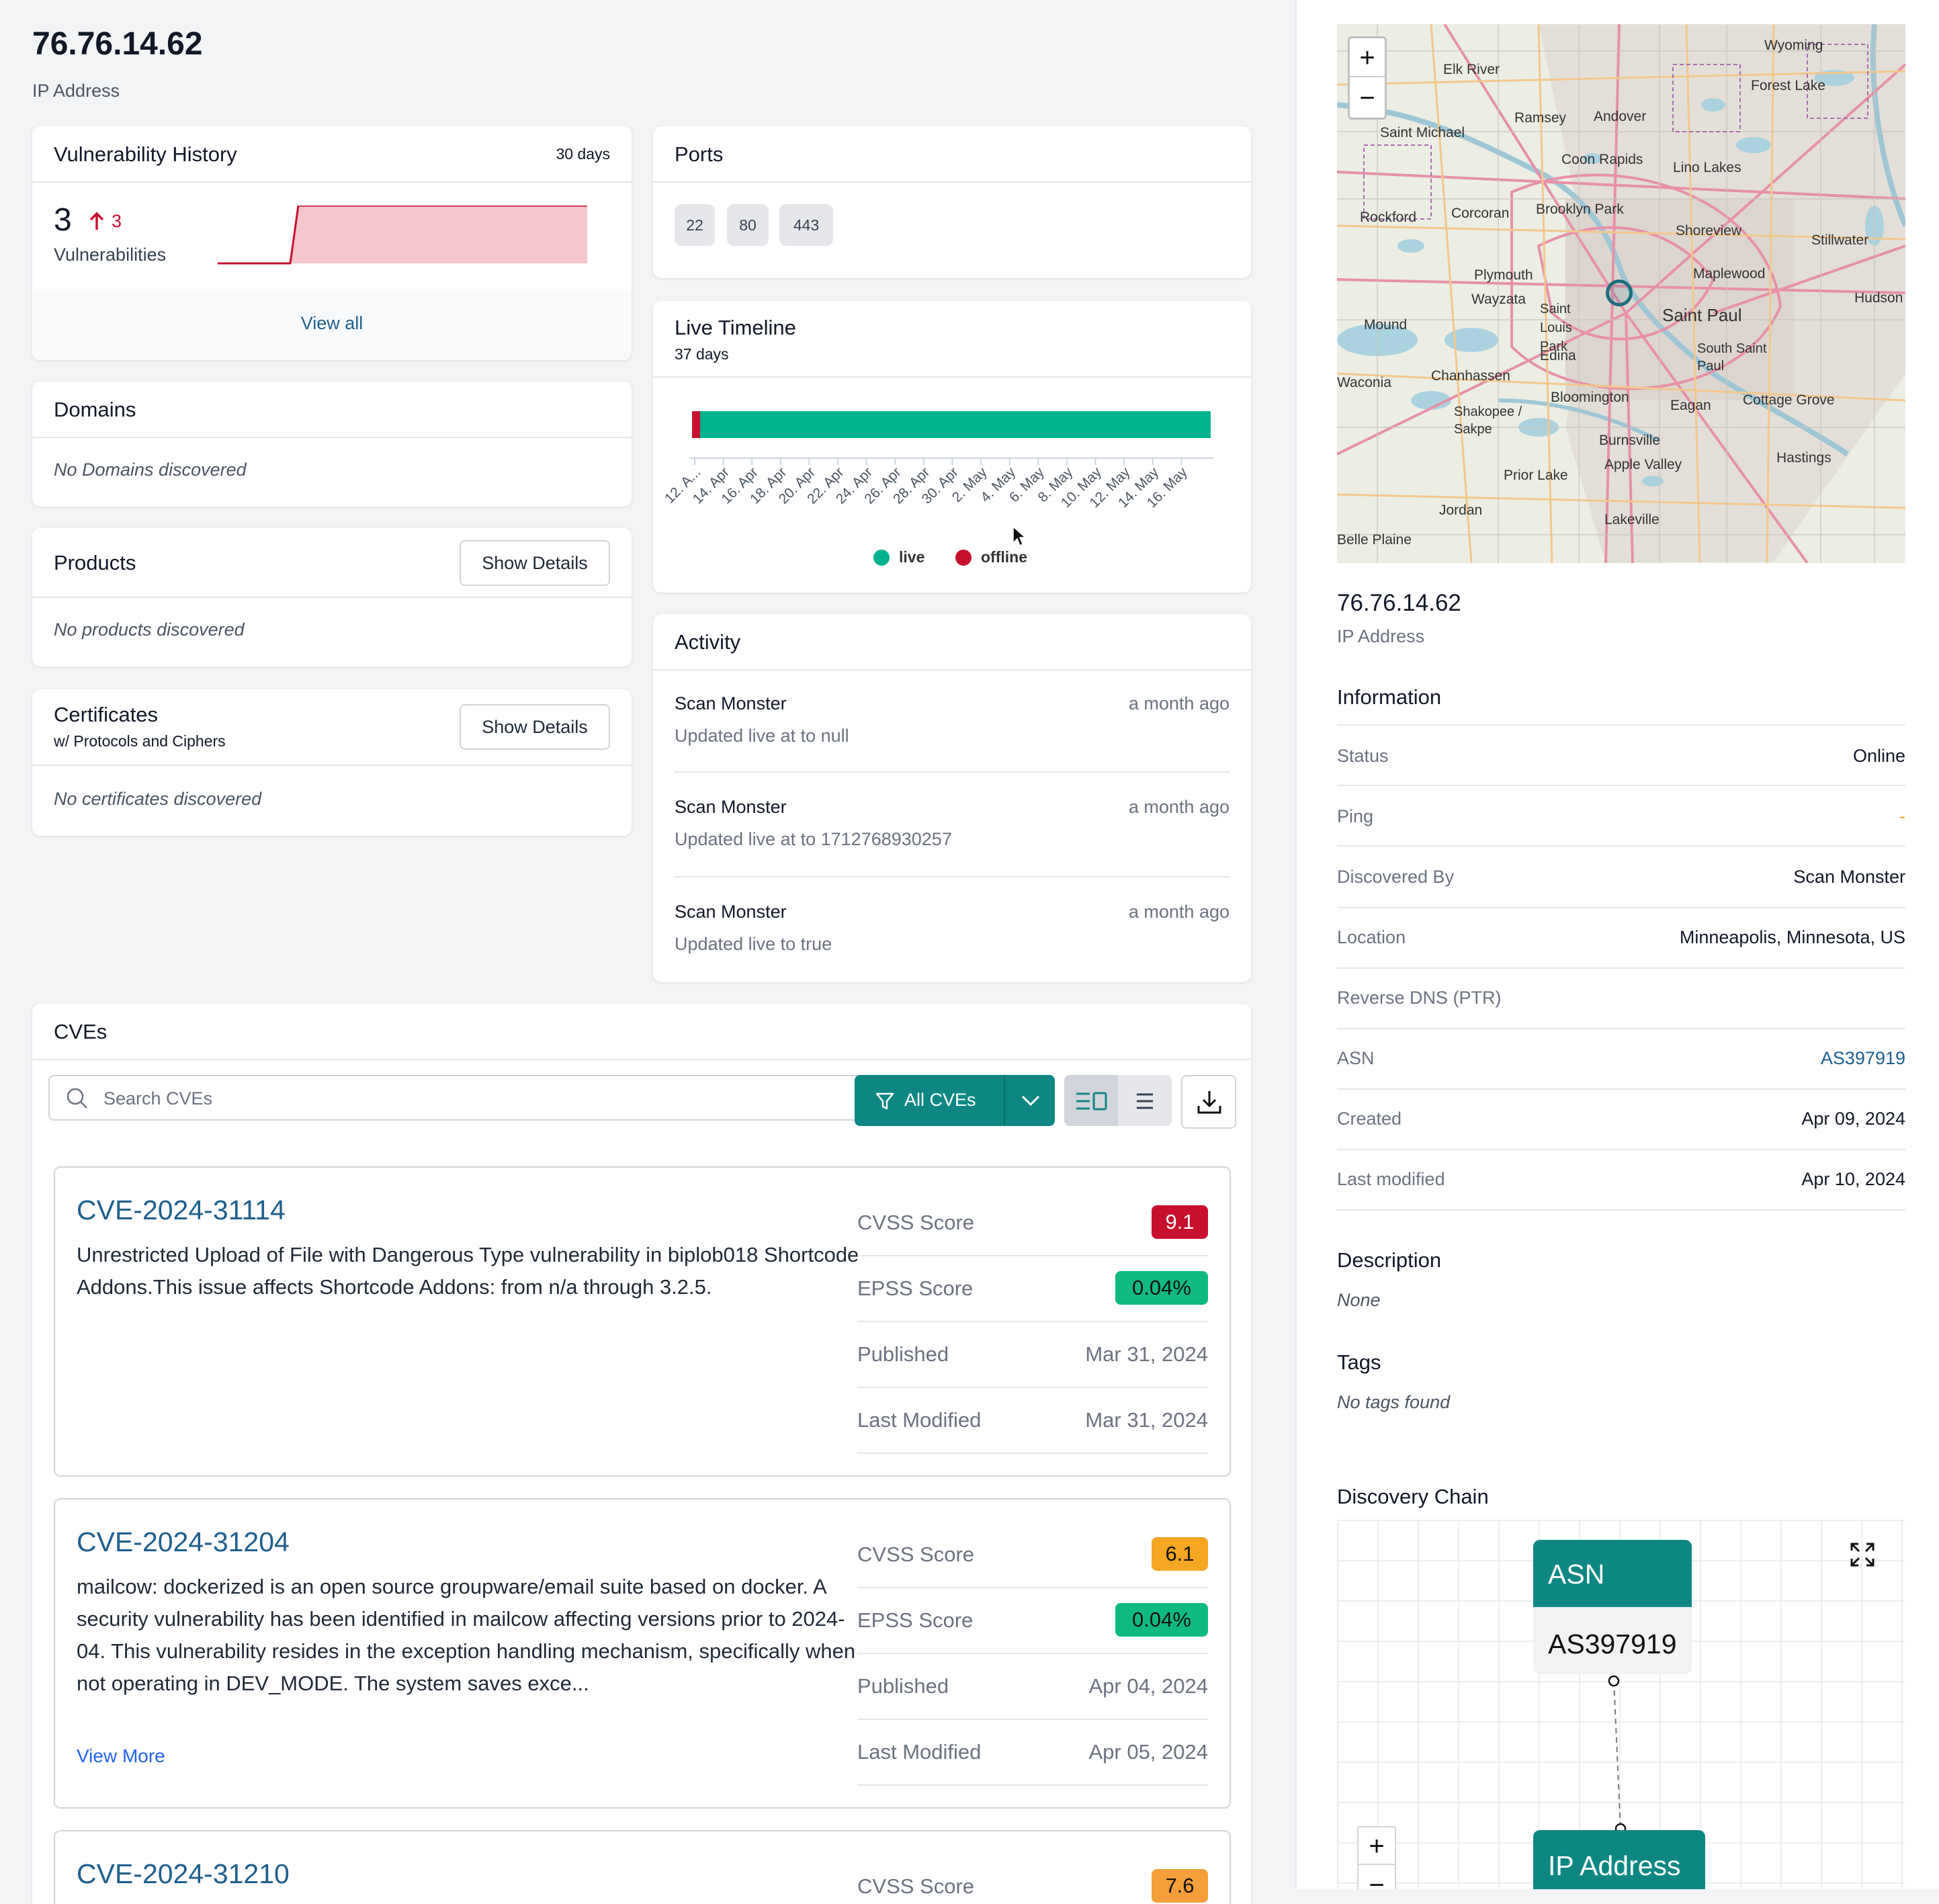  What do you see at coordinates (885, 1103) in the screenshot?
I see `filter-icon` at bounding box center [885, 1103].